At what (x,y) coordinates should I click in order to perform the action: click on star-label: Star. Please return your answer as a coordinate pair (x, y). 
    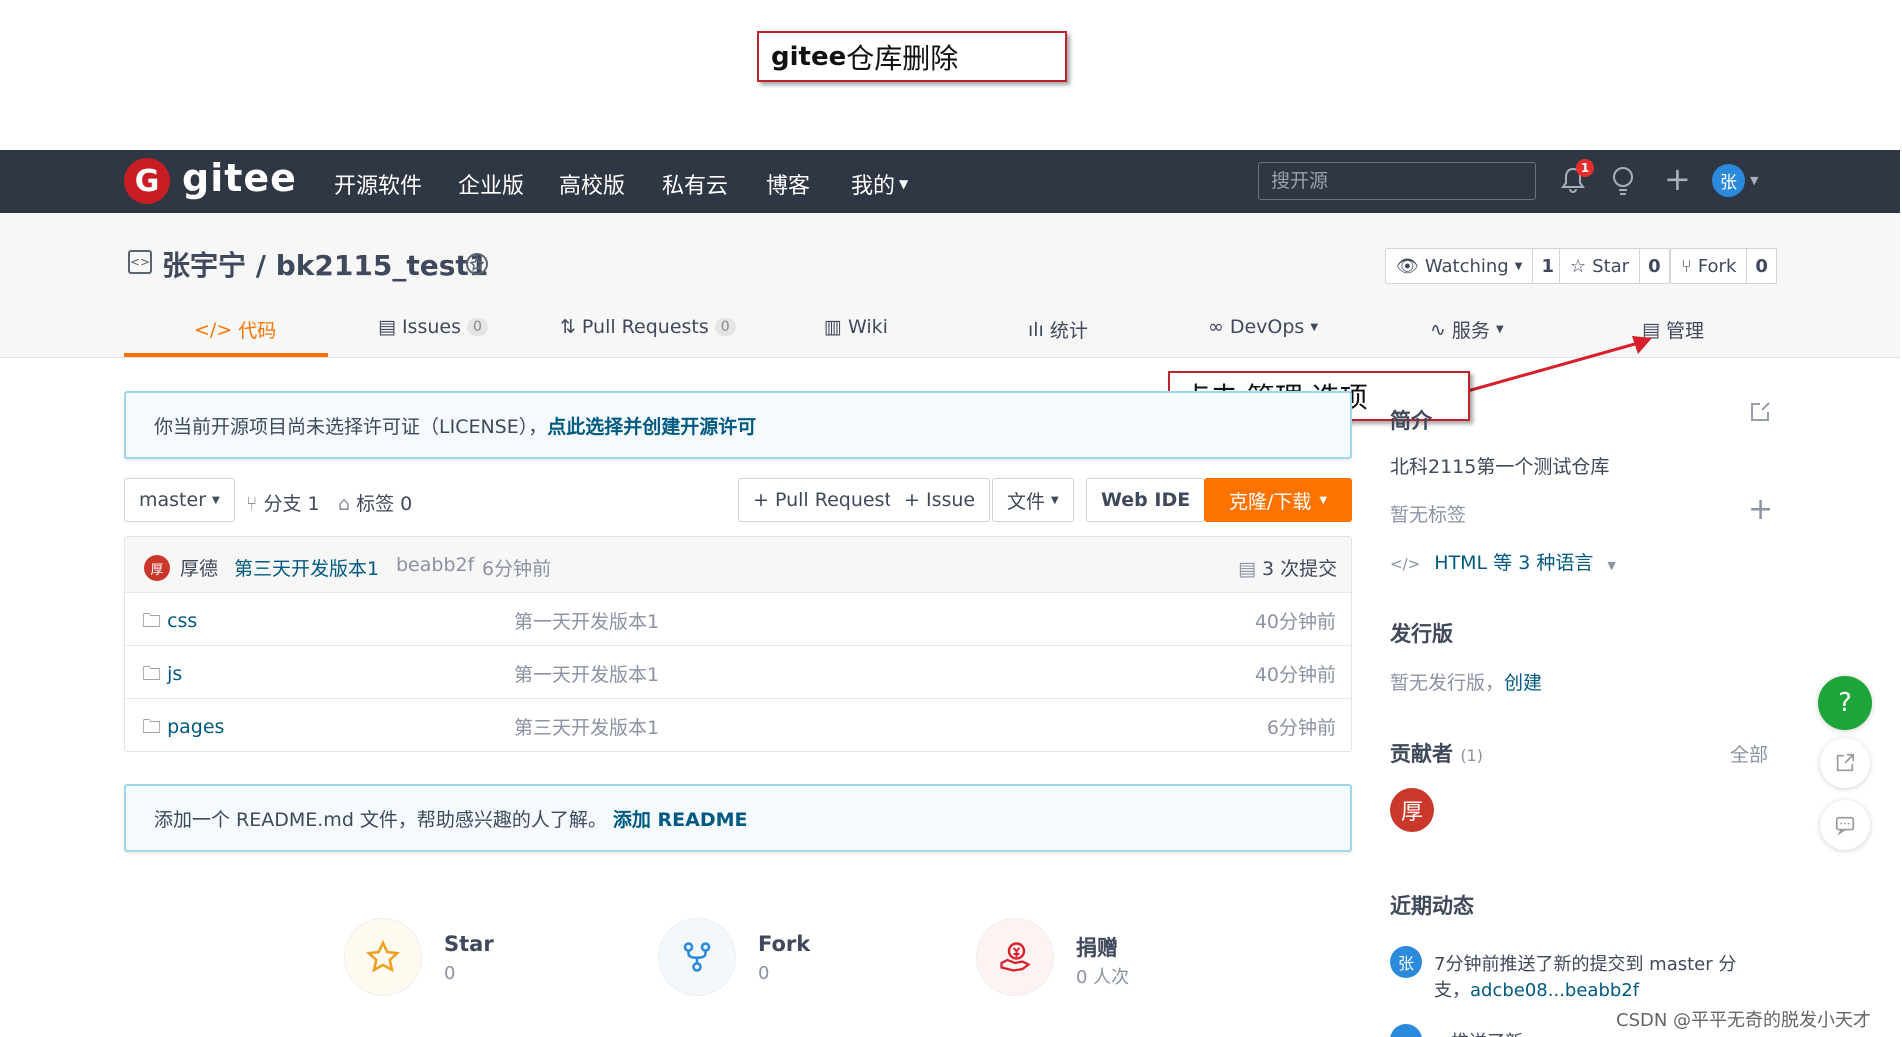
    Looking at the image, I should click on (1611, 266).